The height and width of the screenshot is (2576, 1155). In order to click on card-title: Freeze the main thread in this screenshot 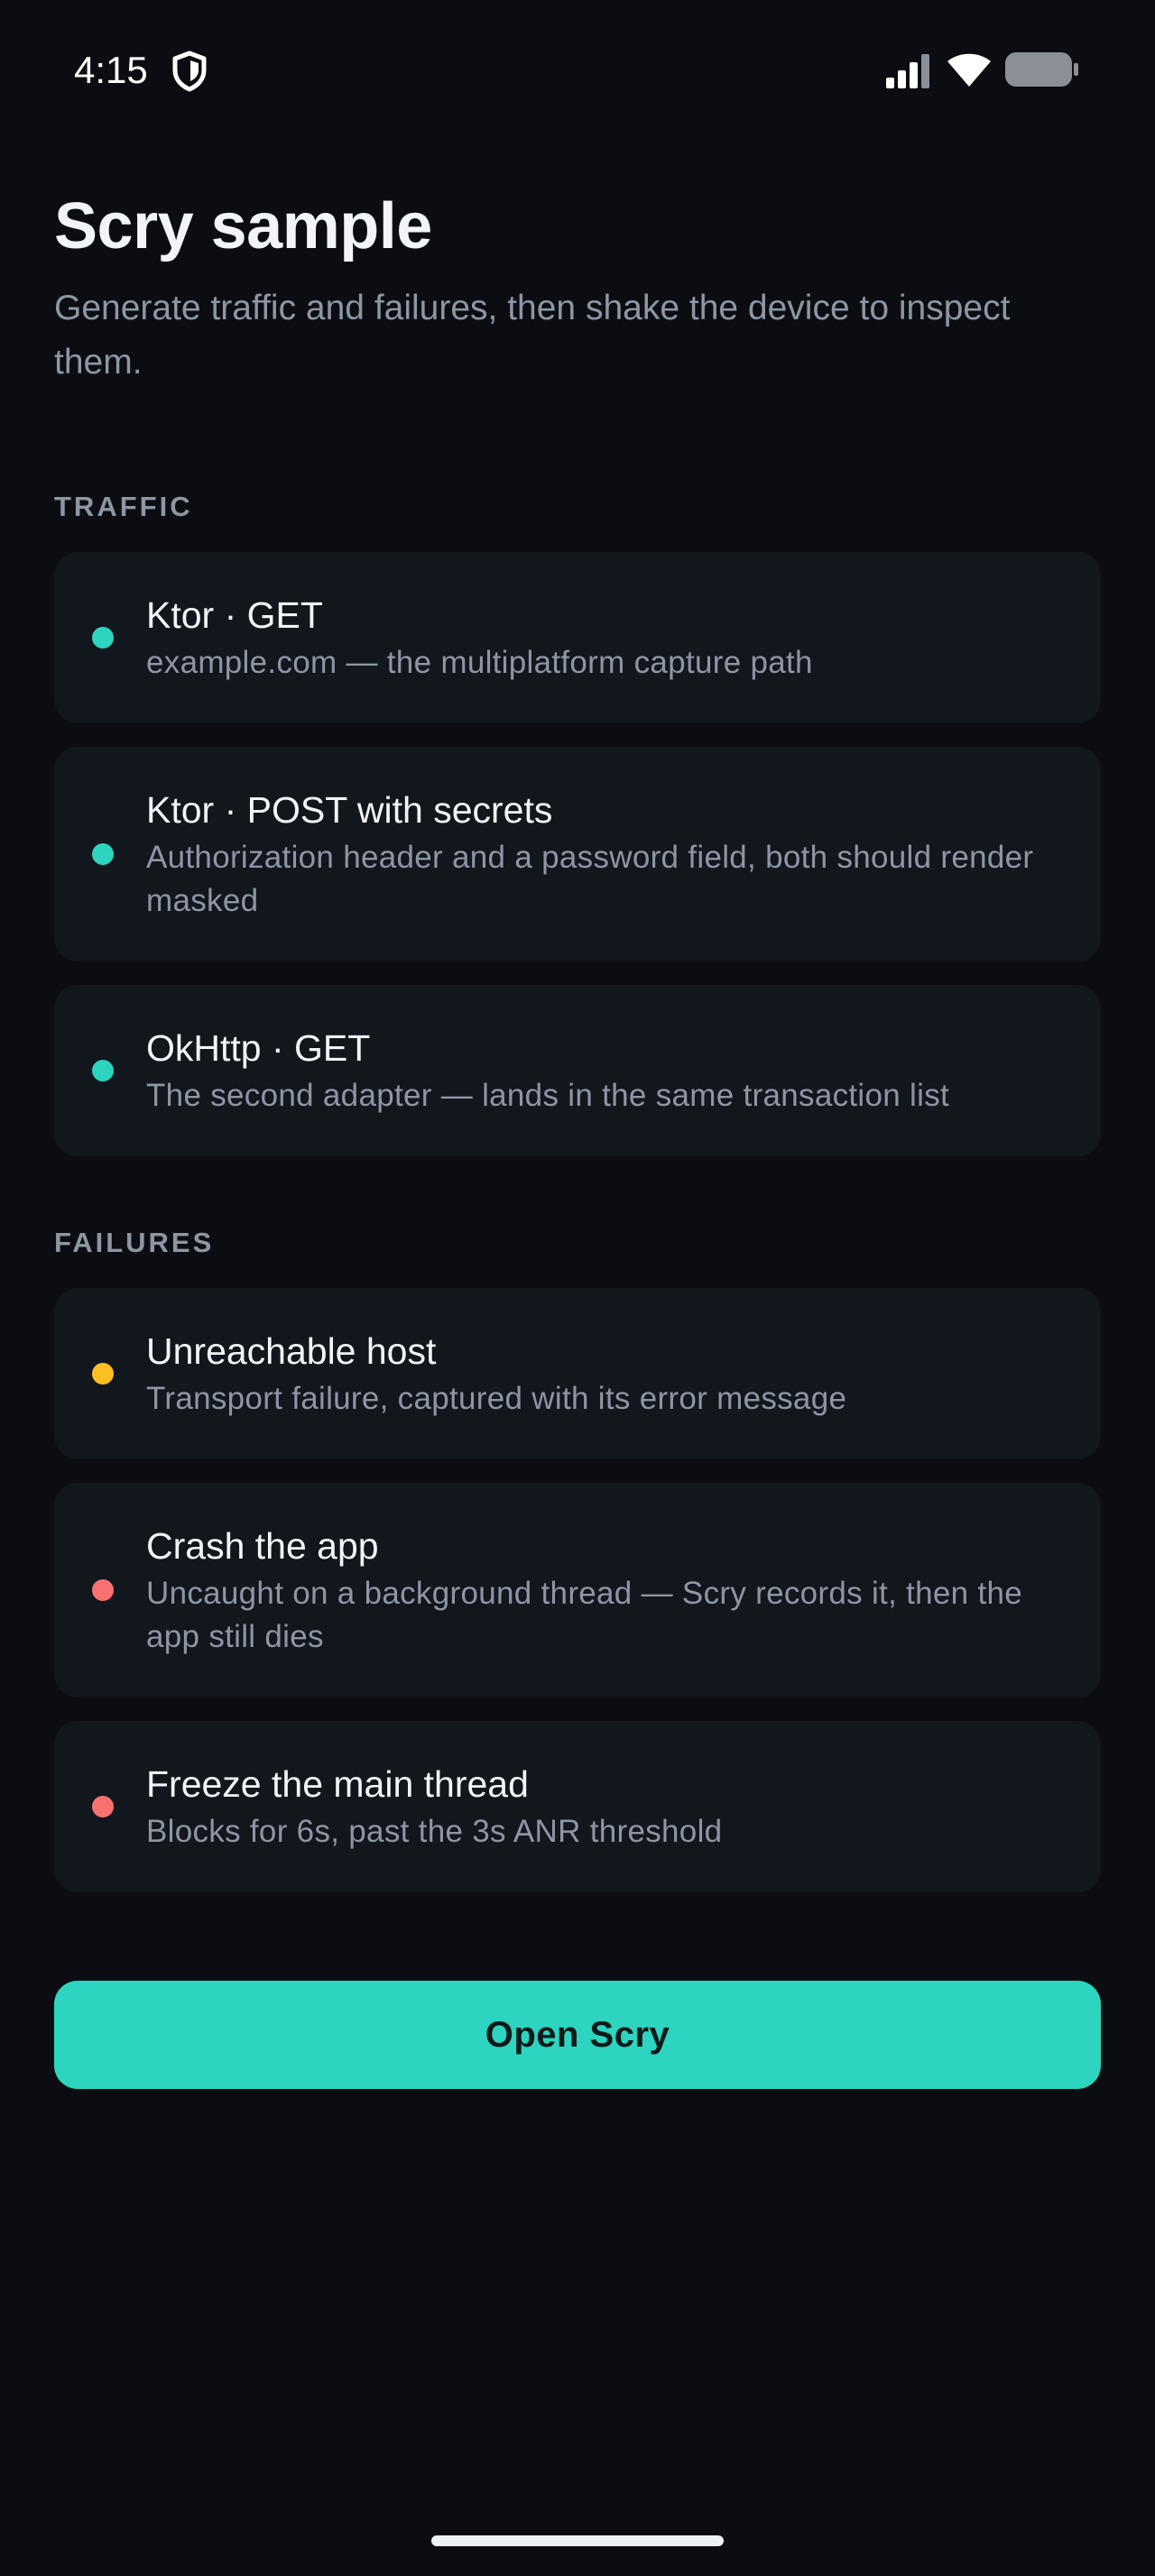, I will do `click(337, 1784)`.